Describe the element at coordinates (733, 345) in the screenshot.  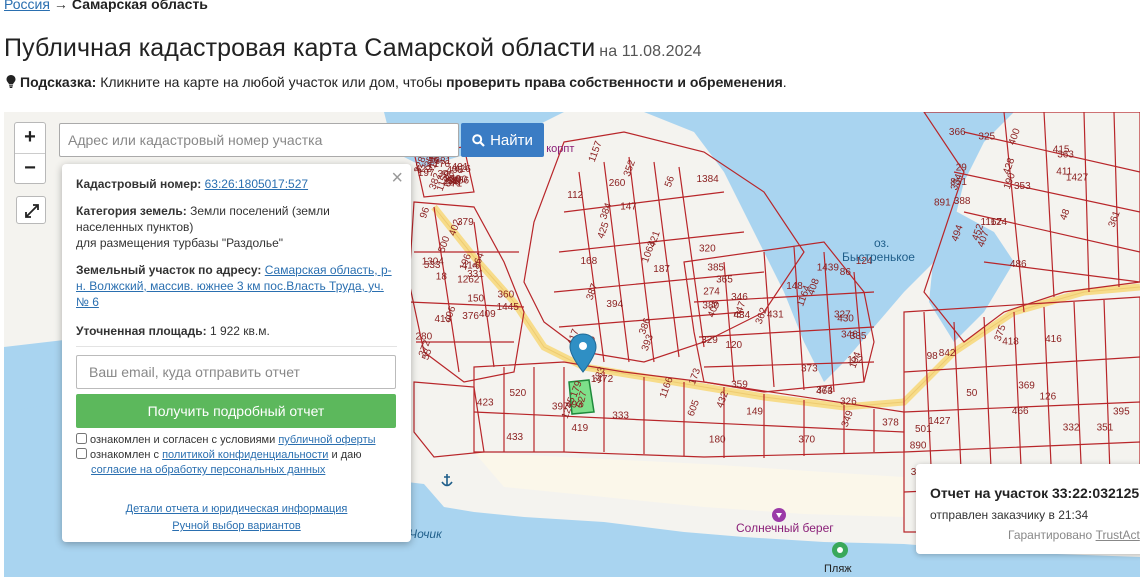
I see `plot-number-label: 120` at that location.